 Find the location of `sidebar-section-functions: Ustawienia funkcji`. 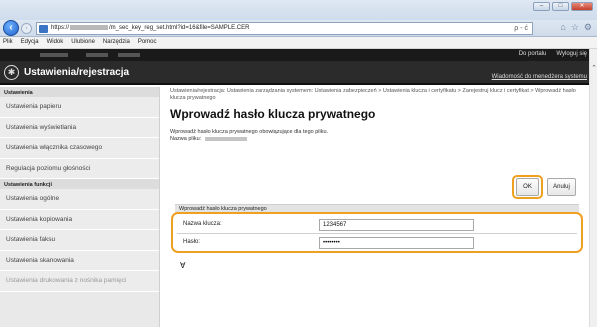

sidebar-section-functions: Ustawienia funkcji is located at coordinates (79, 184).